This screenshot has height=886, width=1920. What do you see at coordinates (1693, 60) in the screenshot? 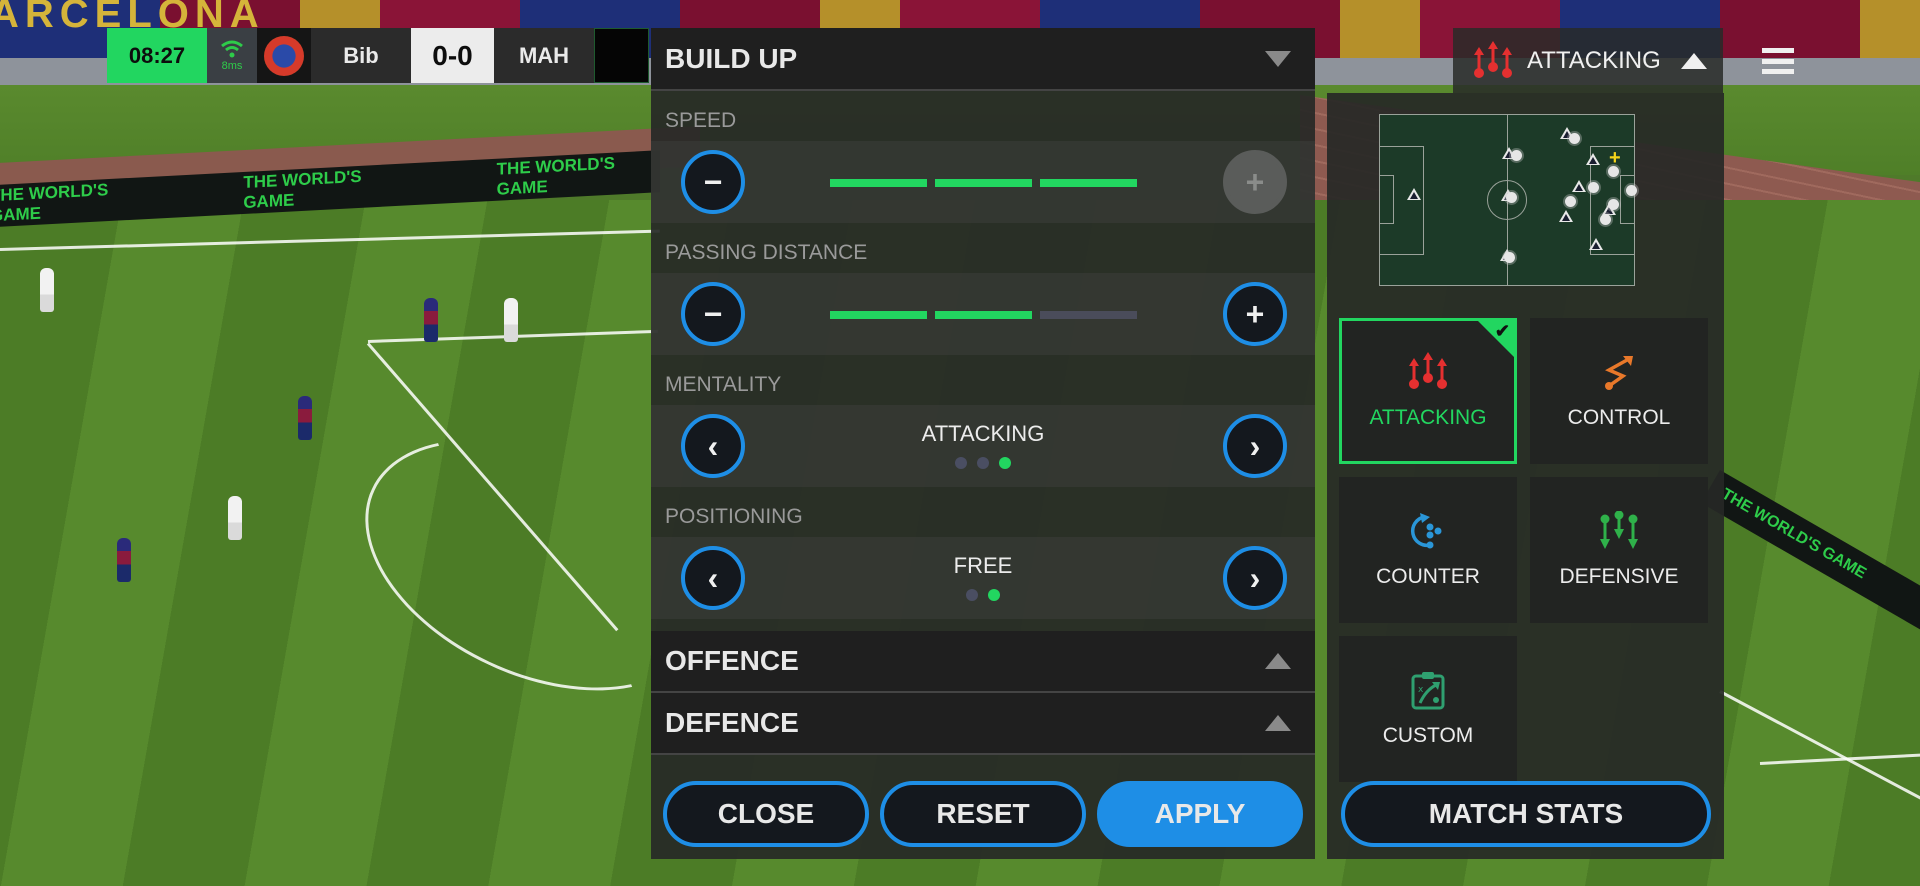
I see `caret-up-icon` at bounding box center [1693, 60].